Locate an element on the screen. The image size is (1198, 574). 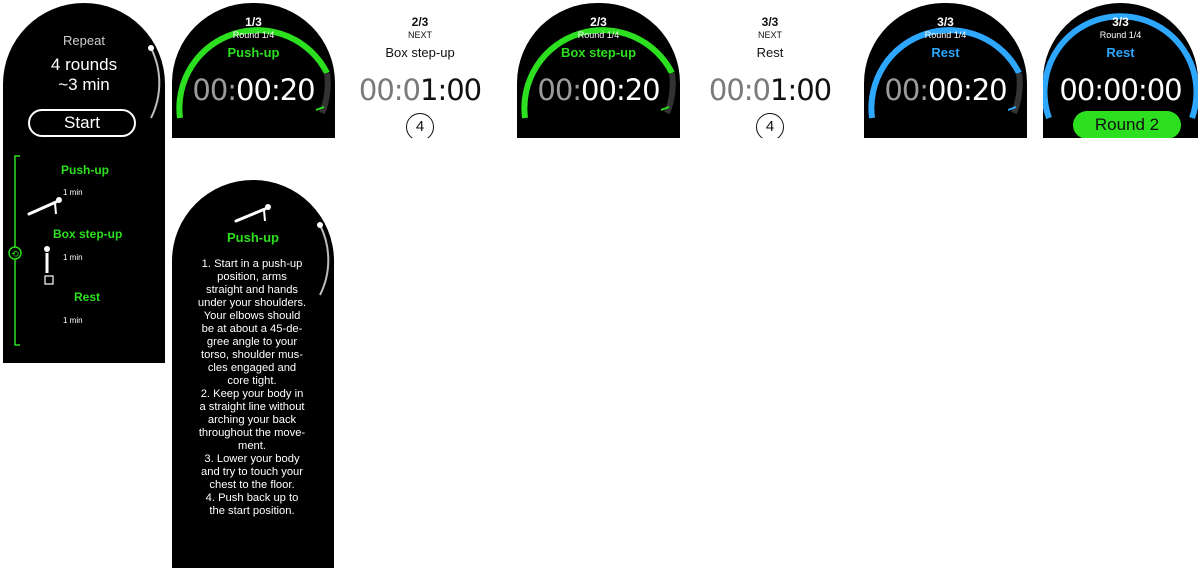
repeat-bracket: ⟲ is located at coordinates (15, 250).